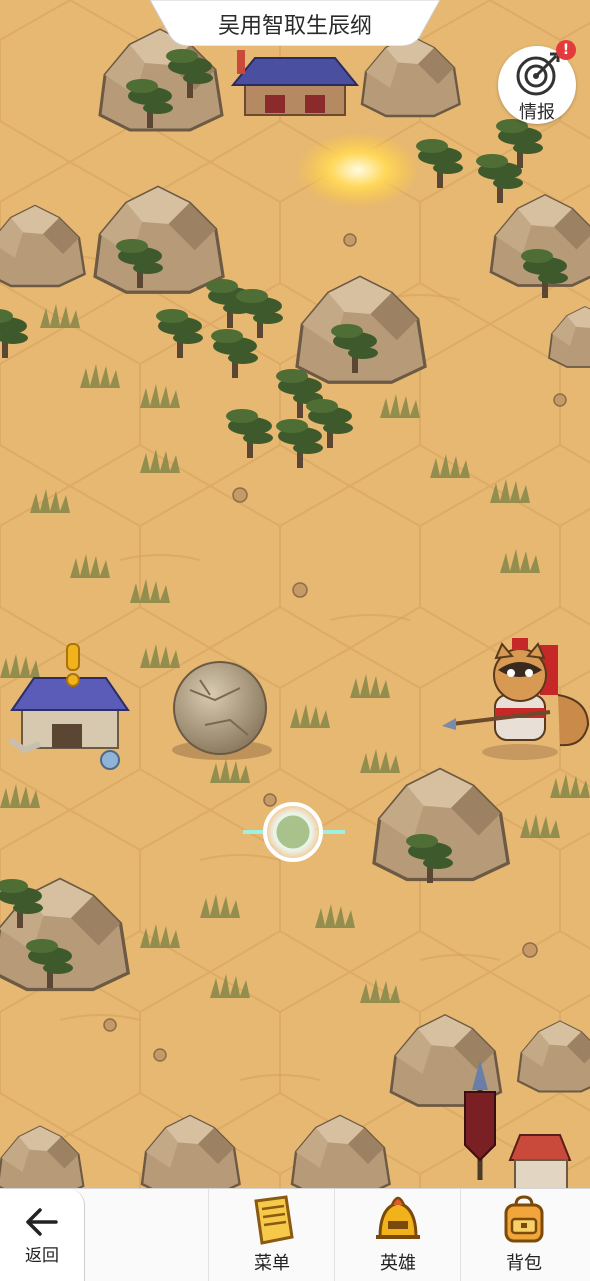 The height and width of the screenshot is (1281, 590). What do you see at coordinates (566, 50) in the screenshot?
I see `notification-badge: !` at bounding box center [566, 50].